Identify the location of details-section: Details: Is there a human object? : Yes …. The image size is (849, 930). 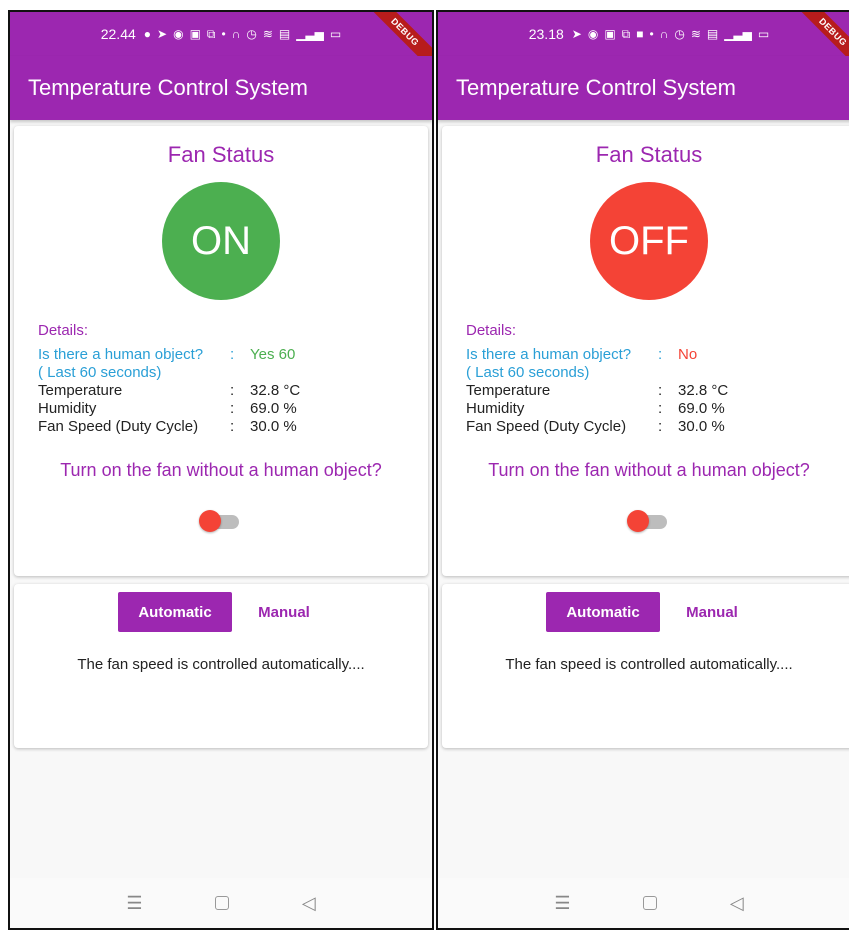
(225, 379).